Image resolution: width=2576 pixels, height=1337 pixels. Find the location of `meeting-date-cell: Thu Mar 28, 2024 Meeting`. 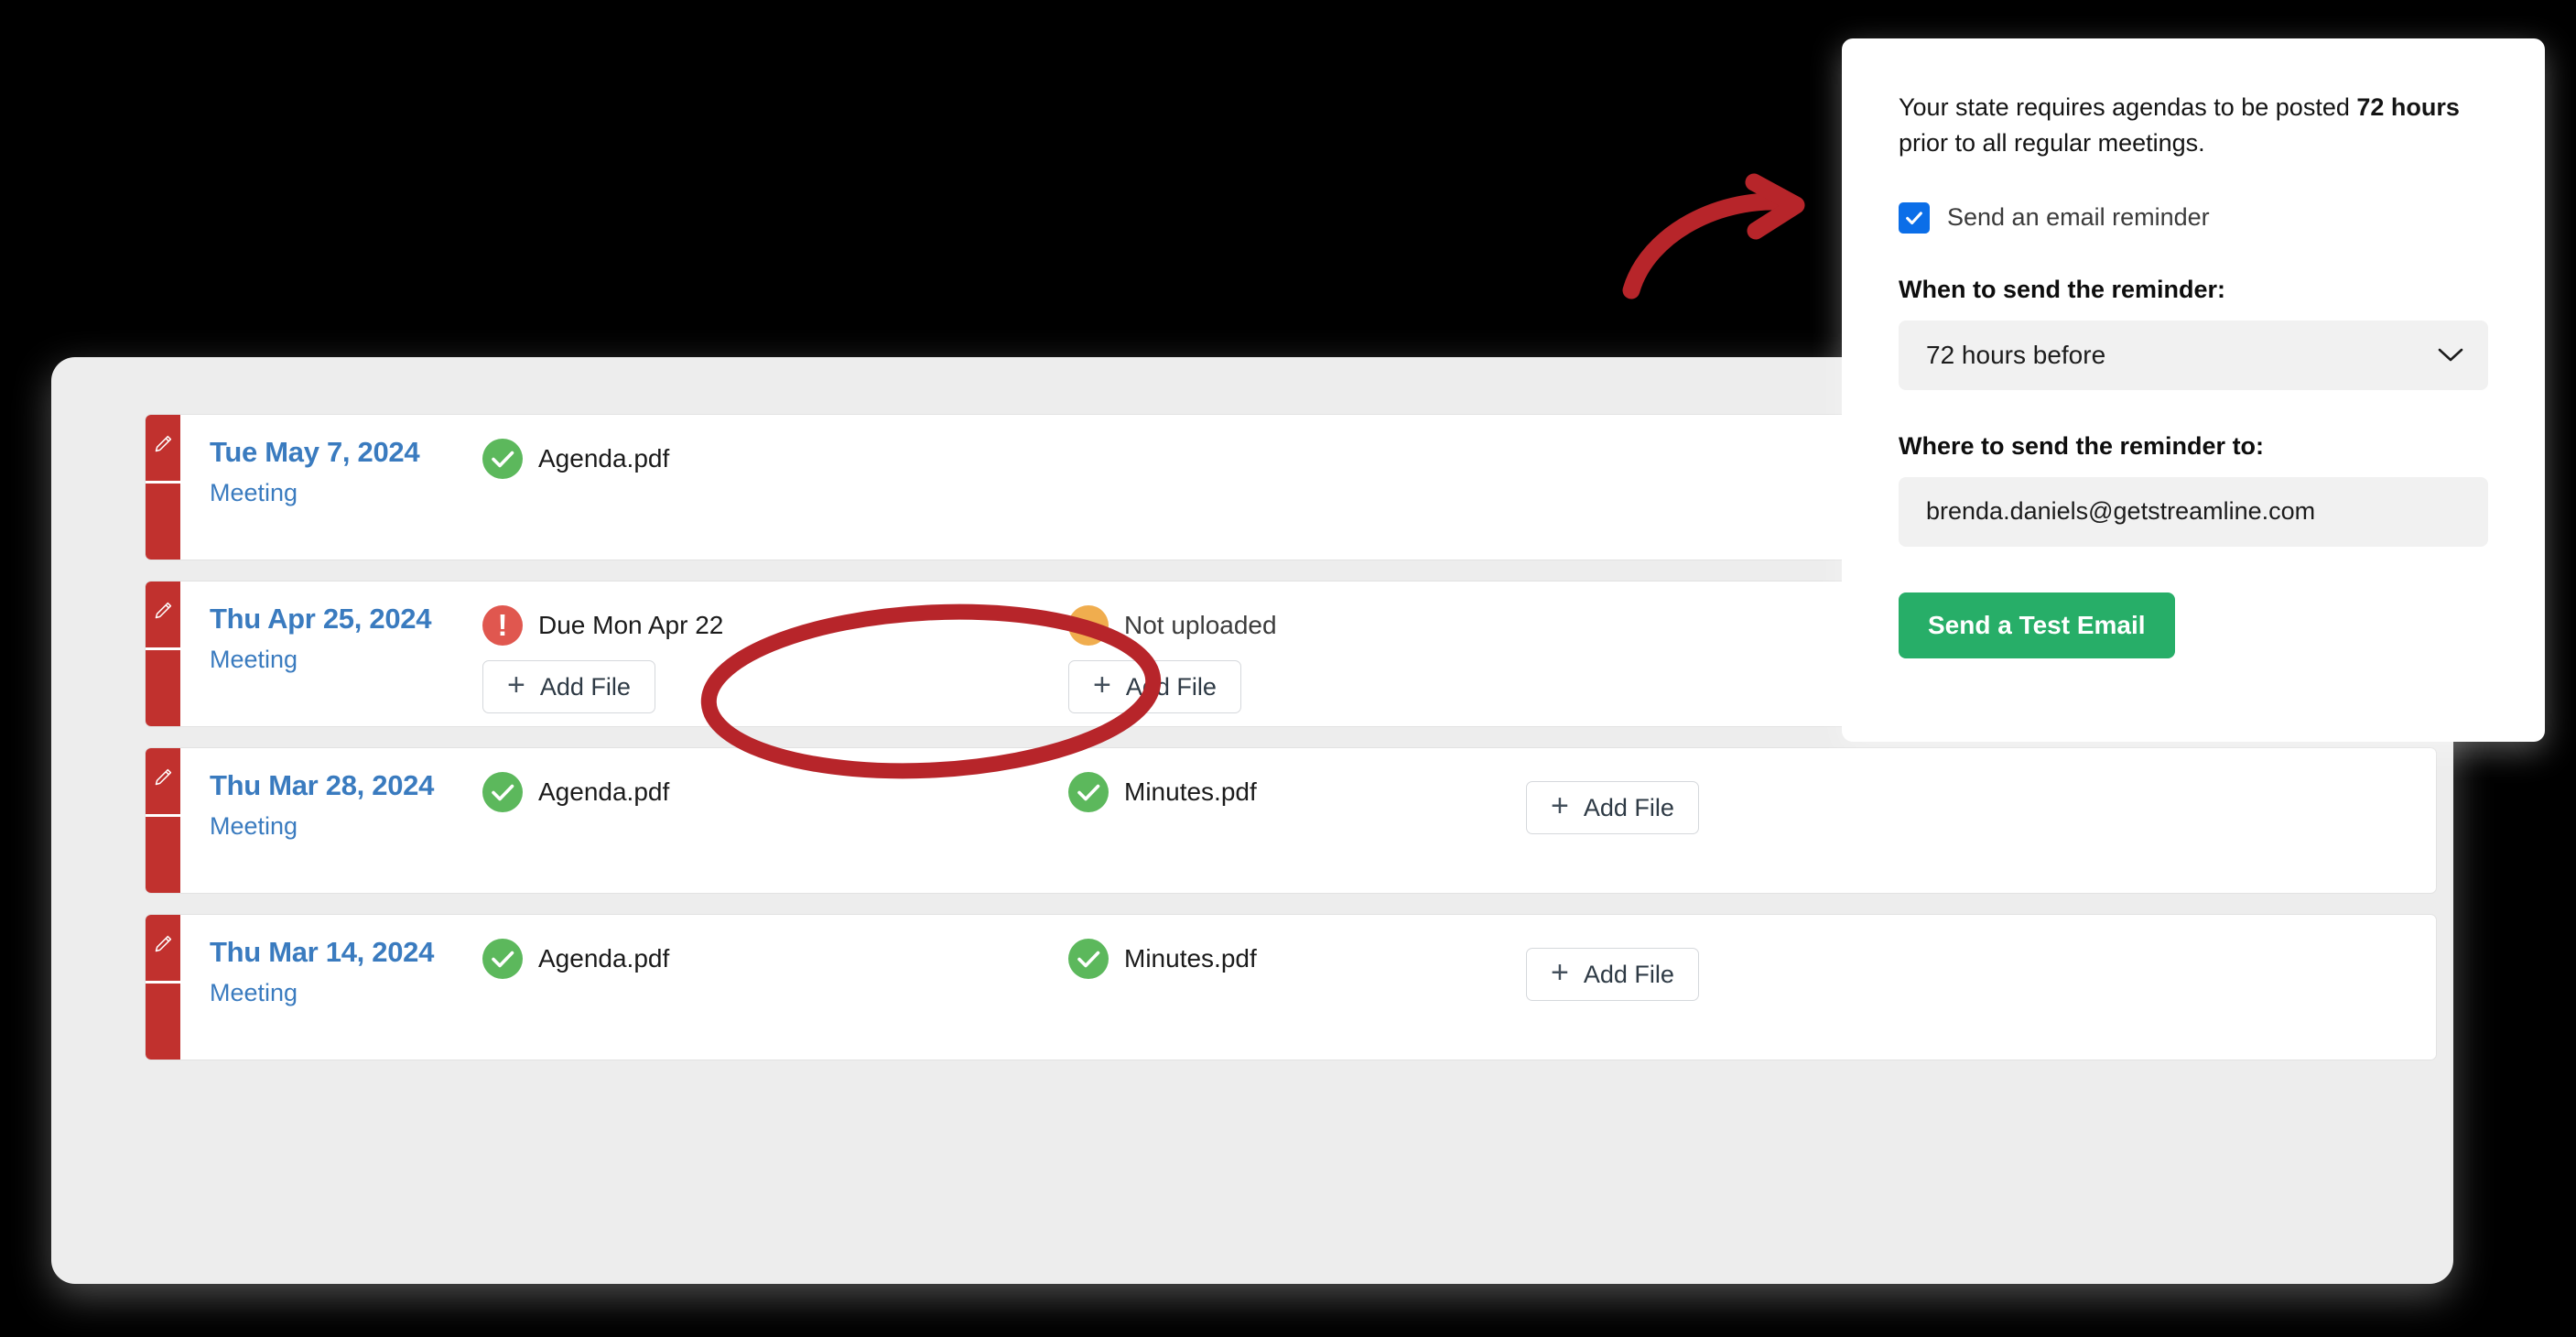

meeting-date-cell: Thu Mar 28, 2024 Meeting is located at coordinates (331, 794).